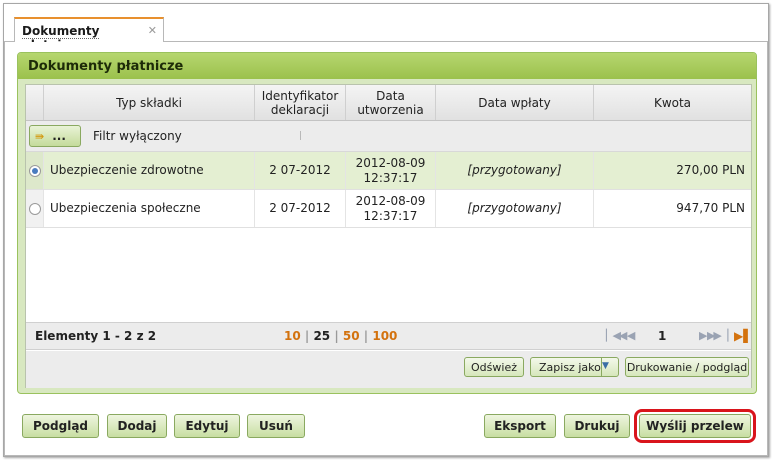 The height and width of the screenshot is (460, 772). I want to click on page-size-selector: 10 | 25 | 50 | 100, so click(341, 336).